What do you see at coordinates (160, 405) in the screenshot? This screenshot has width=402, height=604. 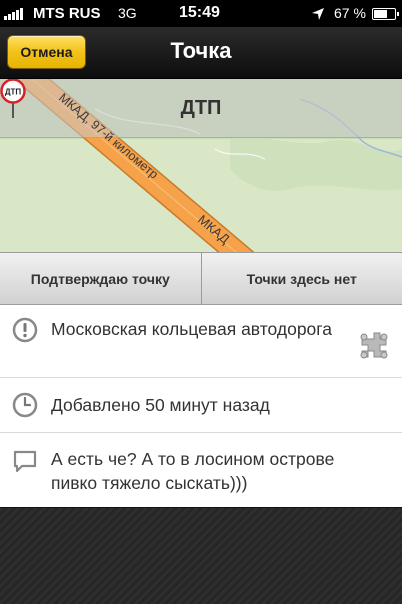 I see `added-time: Добавлено 50 минут назад` at bounding box center [160, 405].